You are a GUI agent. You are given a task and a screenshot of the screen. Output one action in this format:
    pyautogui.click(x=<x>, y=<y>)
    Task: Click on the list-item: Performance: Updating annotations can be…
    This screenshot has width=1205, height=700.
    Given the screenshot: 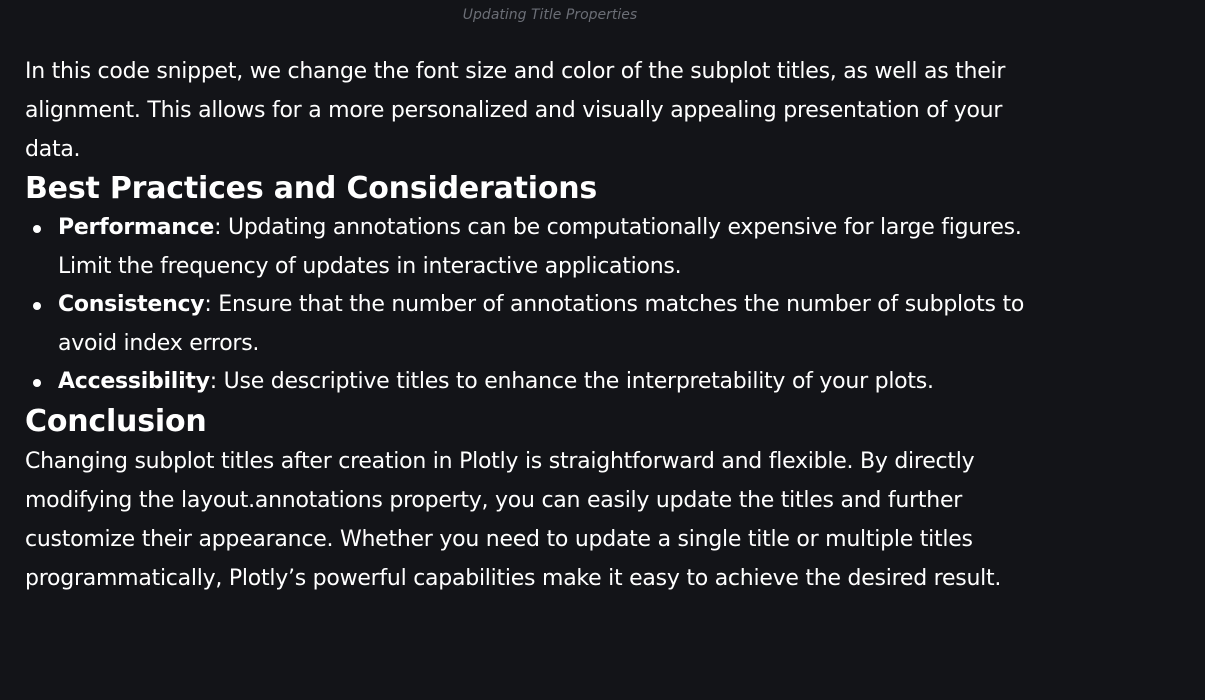 What is the action you would take?
    pyautogui.click(x=540, y=247)
    